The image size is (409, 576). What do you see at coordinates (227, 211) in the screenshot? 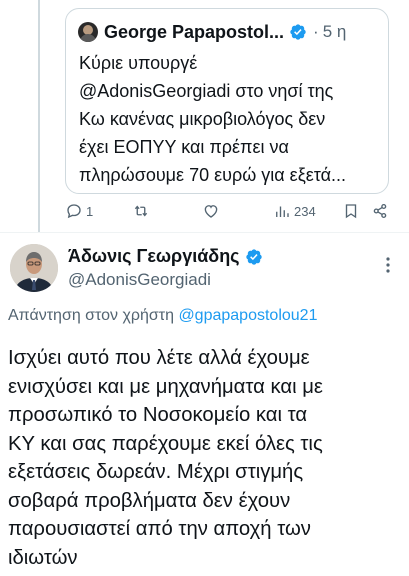
I see `tweet-action-bar: 1 234` at bounding box center [227, 211].